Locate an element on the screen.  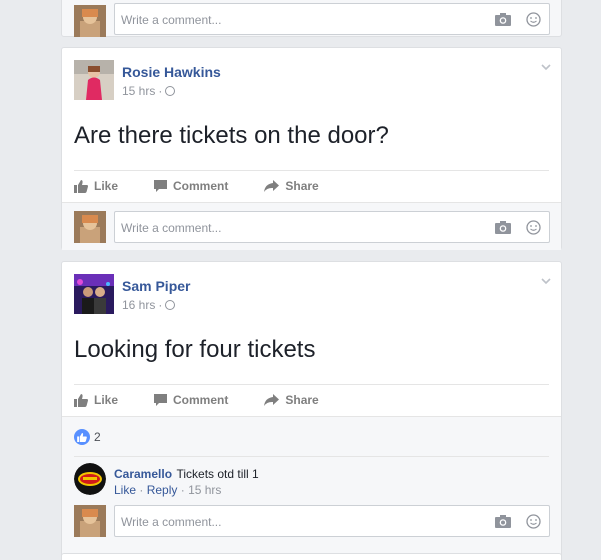
comment-reply-link: Reply is located at coordinates (162, 490).